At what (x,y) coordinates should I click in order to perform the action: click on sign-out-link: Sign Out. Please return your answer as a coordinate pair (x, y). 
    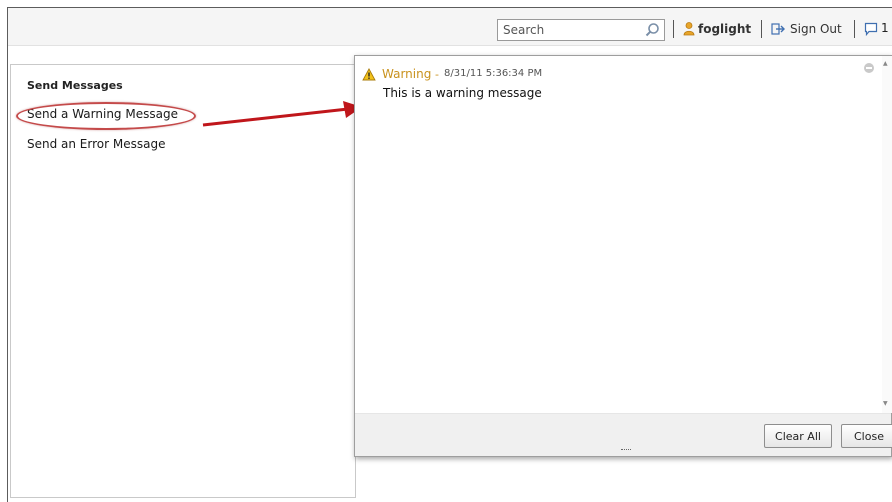
    Looking at the image, I should click on (816, 29).